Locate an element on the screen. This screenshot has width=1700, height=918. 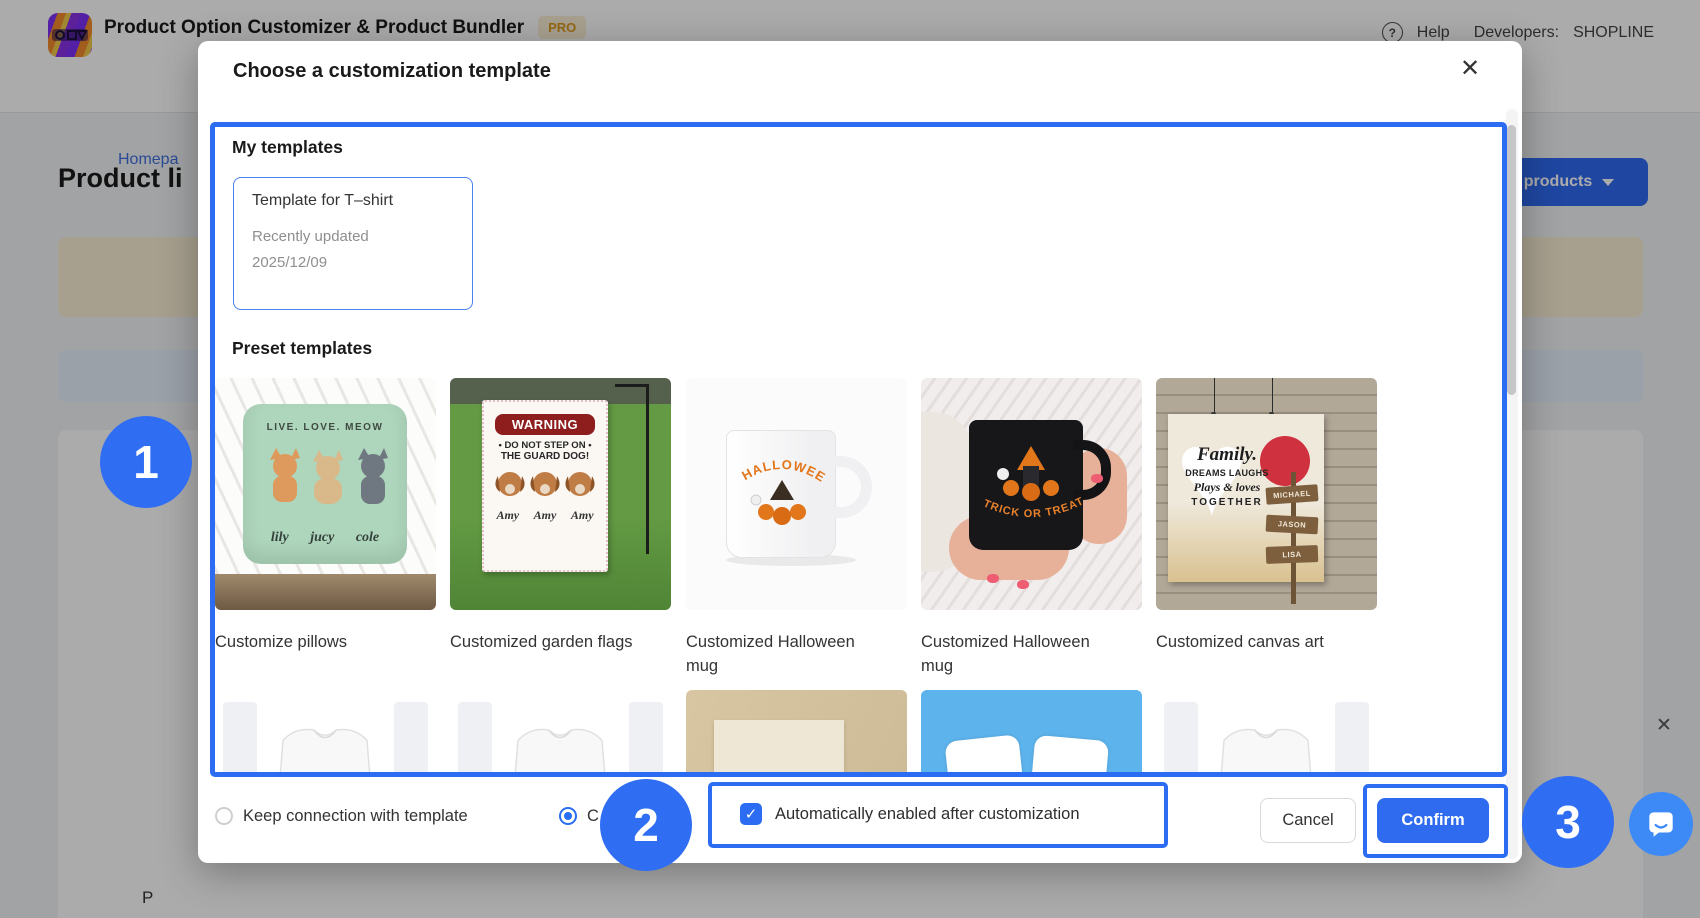
template-name: Template for T–shirt is located at coordinates (323, 200).